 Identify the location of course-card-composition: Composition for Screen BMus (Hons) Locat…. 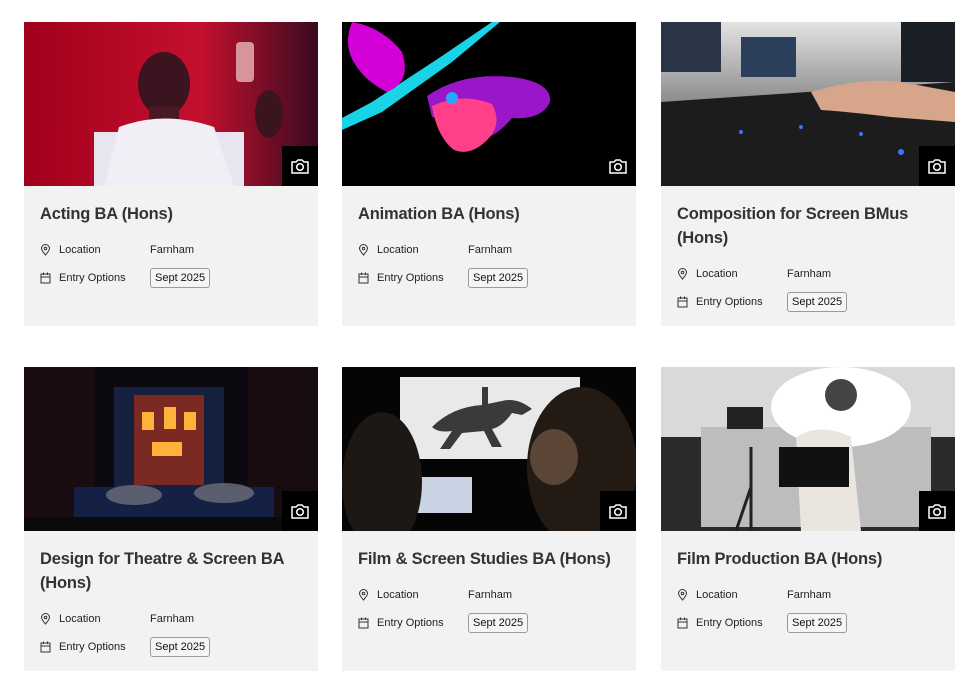
(808, 174).